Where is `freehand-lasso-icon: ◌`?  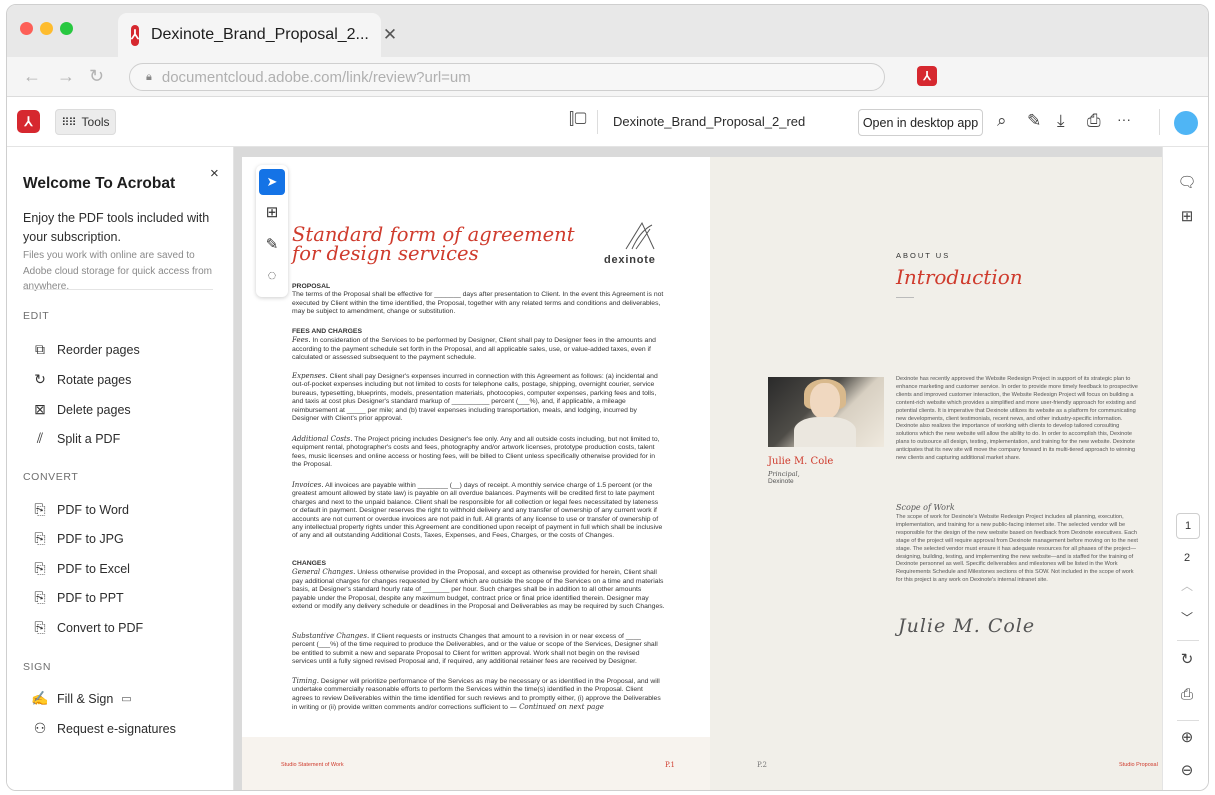 freehand-lasso-icon: ◌ is located at coordinates (272, 275).